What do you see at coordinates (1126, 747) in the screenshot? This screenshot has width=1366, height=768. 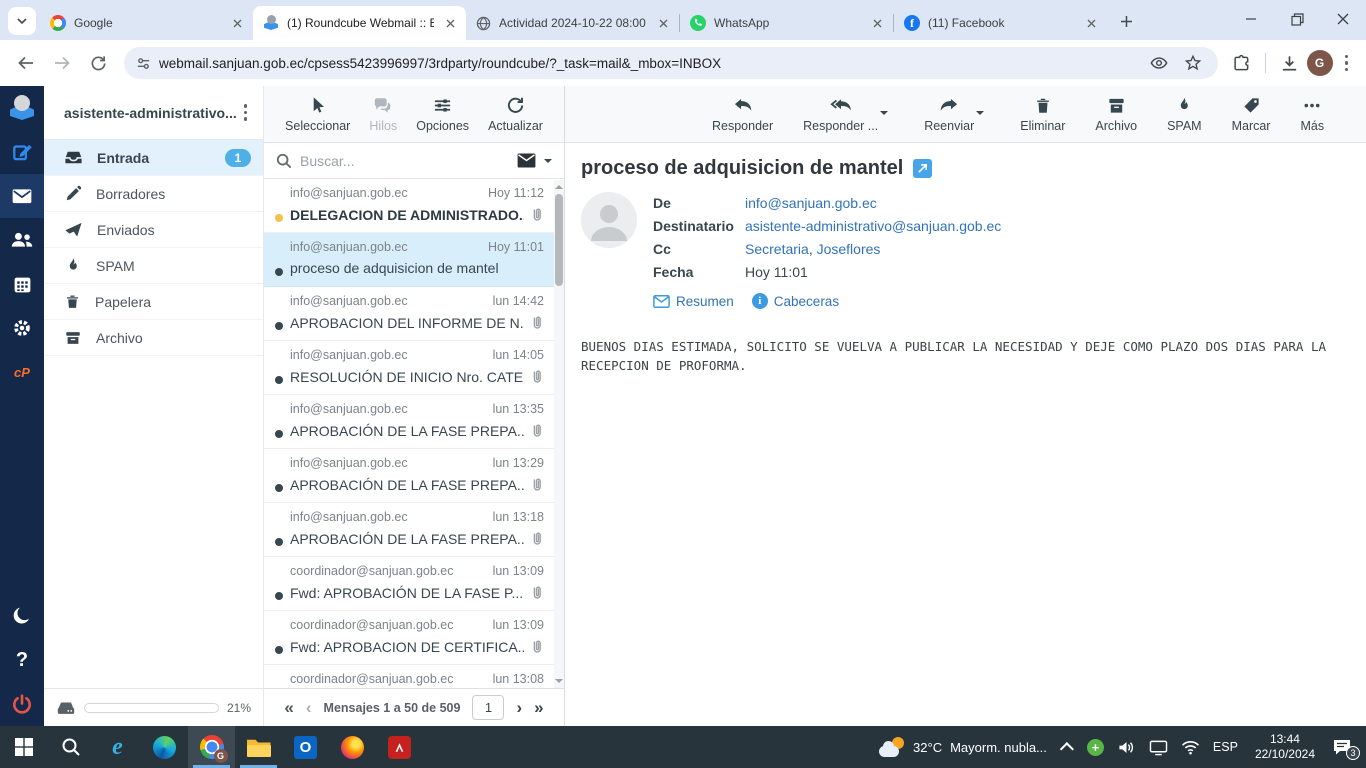 I see `volume-icon` at bounding box center [1126, 747].